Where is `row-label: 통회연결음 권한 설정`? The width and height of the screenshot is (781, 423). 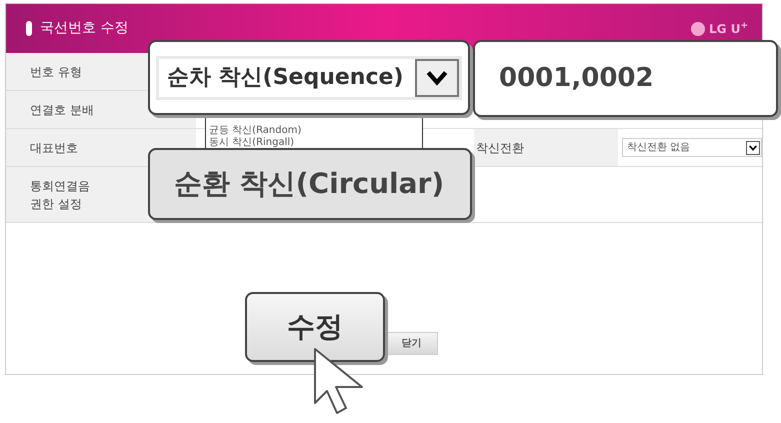 row-label: 통회연결음 권한 설정 is located at coordinates (60, 195).